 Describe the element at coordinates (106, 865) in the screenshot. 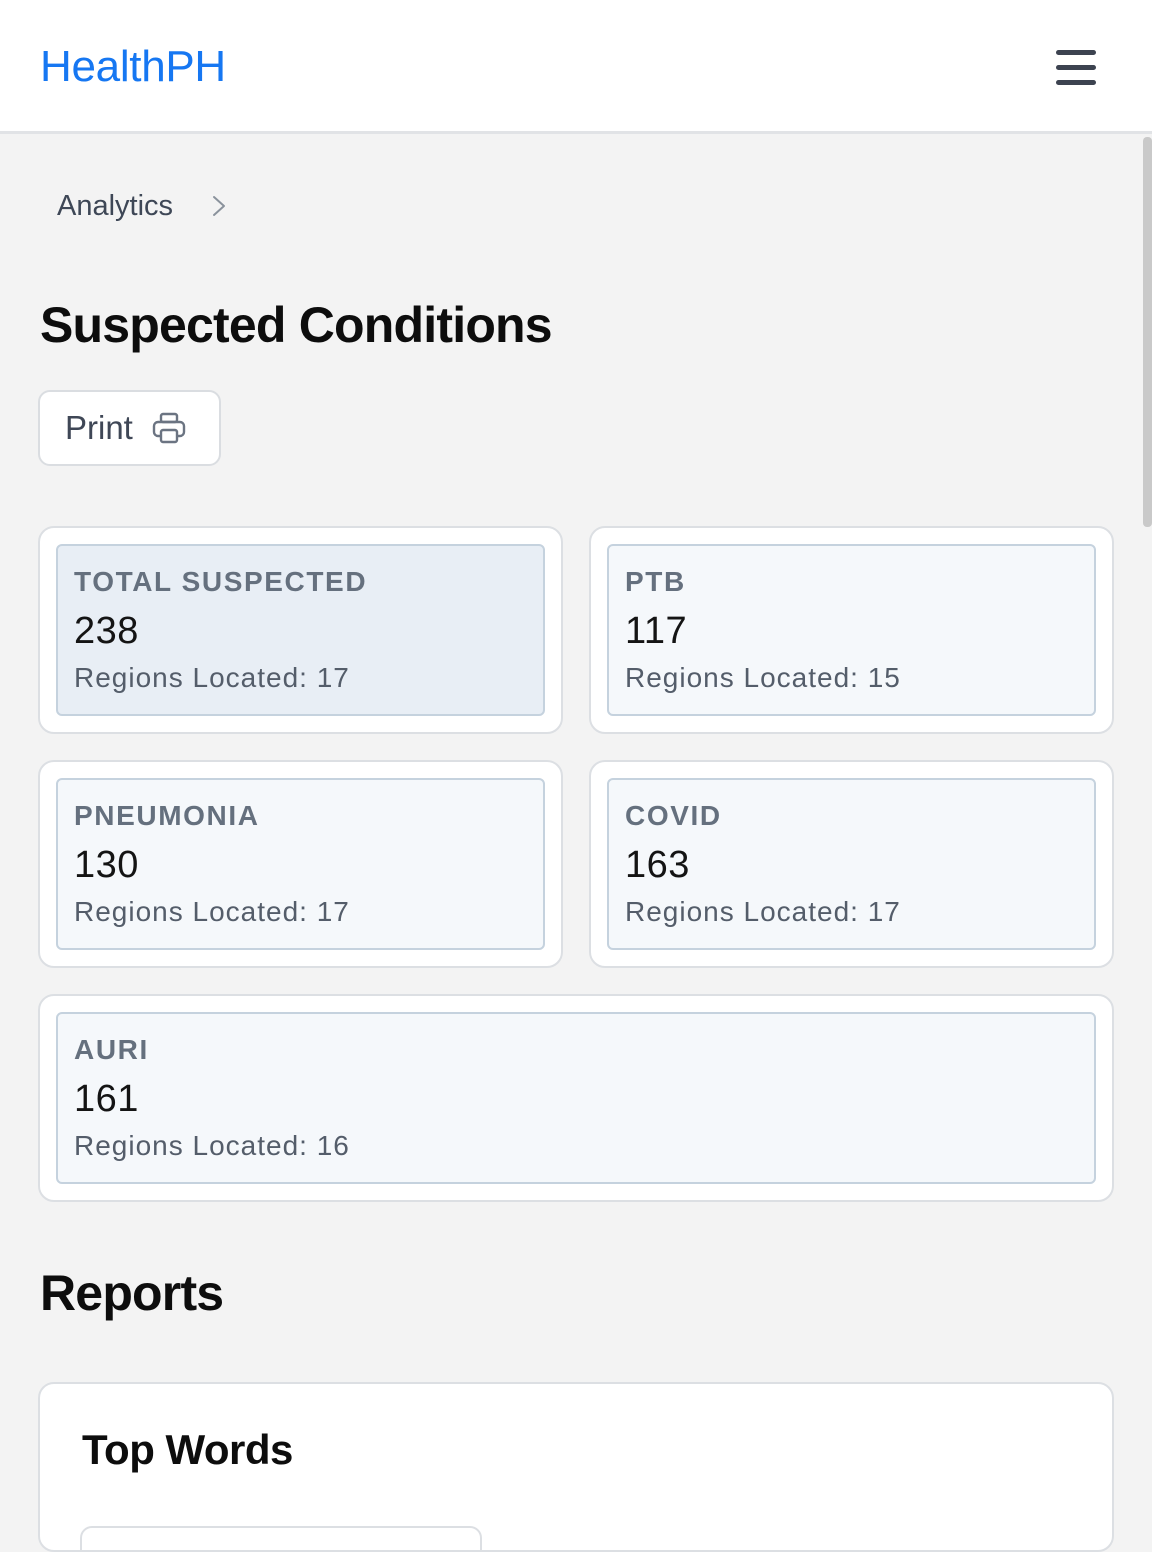

I see `condition-count: 130` at that location.